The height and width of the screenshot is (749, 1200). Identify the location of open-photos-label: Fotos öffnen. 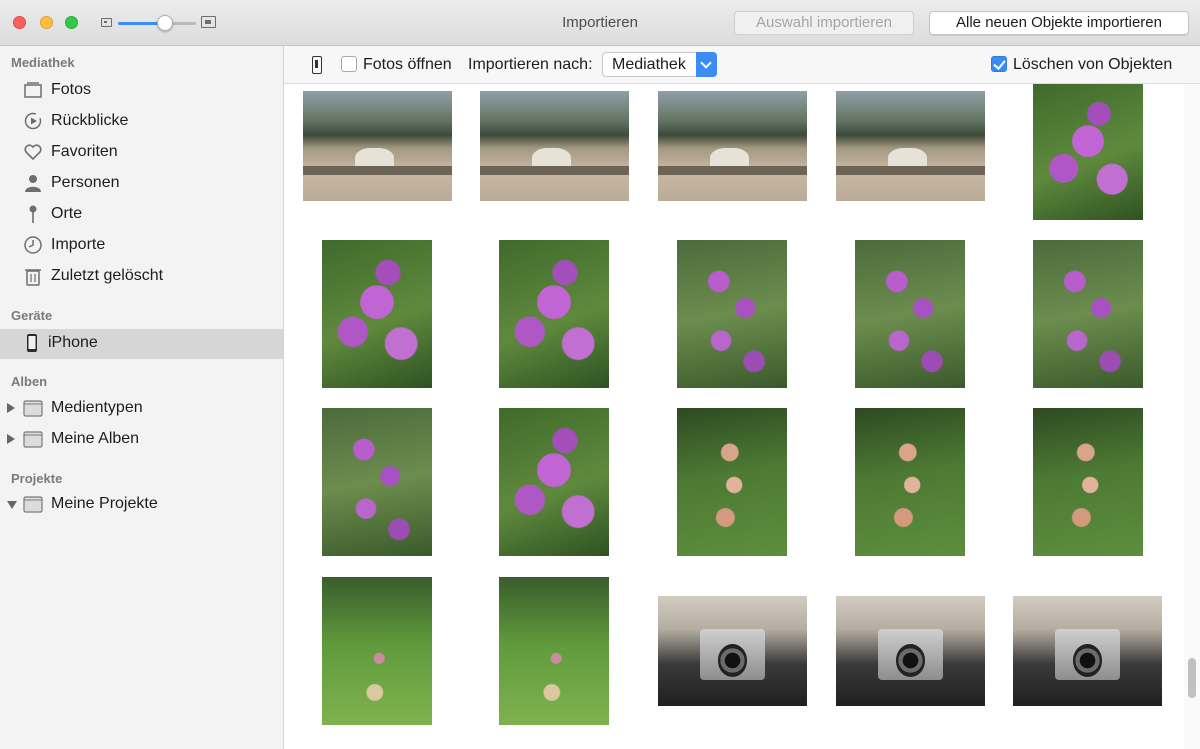
(407, 64).